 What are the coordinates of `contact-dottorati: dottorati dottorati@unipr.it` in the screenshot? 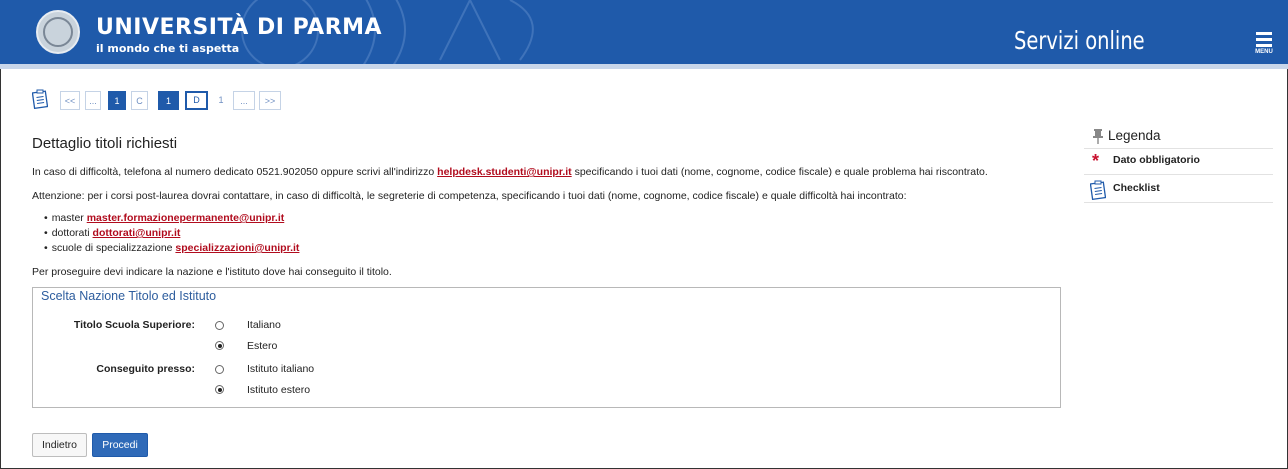 It's located at (112, 233).